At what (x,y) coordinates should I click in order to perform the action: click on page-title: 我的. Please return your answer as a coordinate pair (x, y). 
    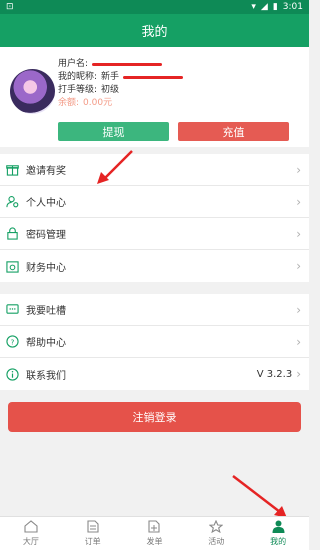
    Looking at the image, I should click on (154, 32).